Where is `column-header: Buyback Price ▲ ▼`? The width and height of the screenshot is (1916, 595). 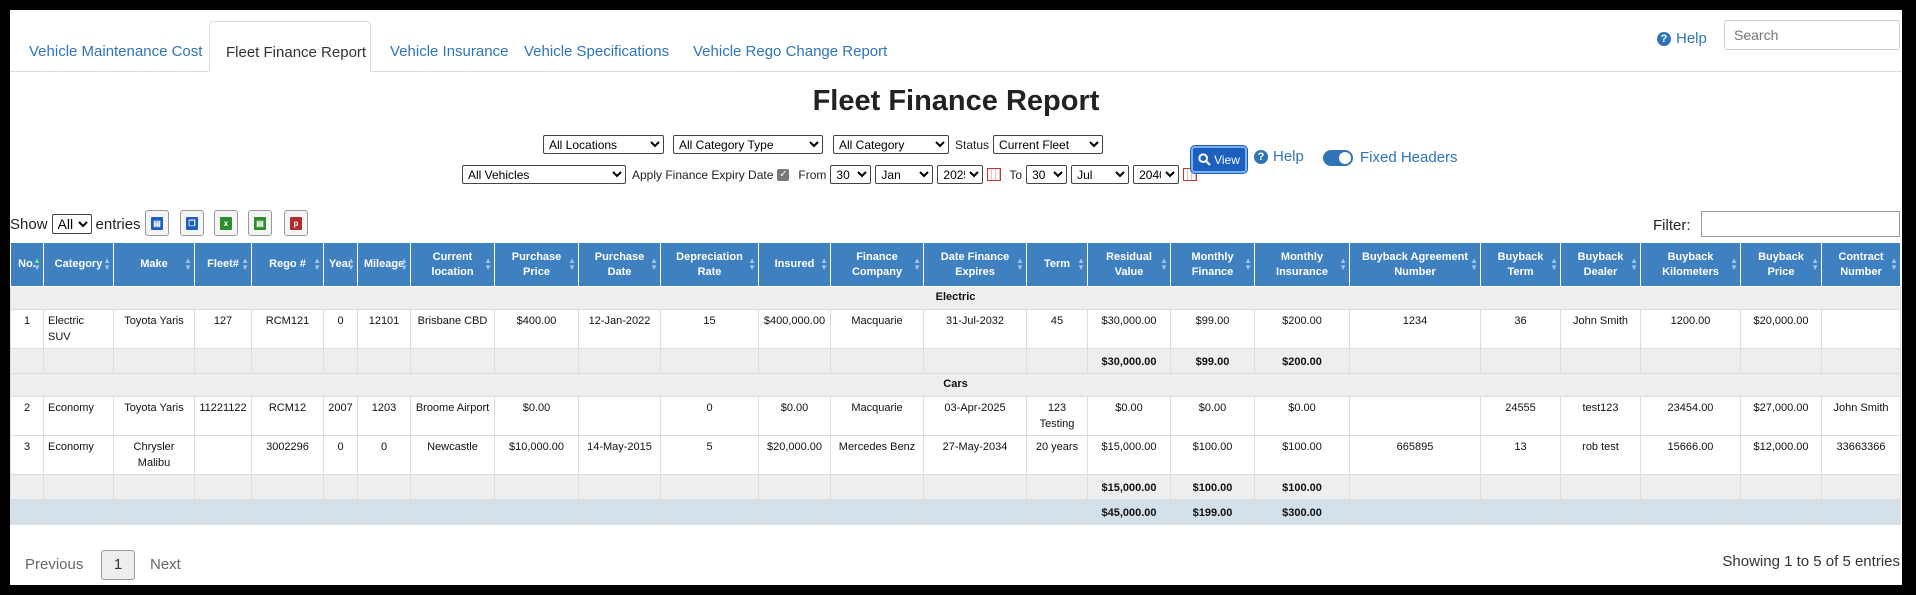
column-header: Buyback Price ▲ ▼ is located at coordinates (1781, 264).